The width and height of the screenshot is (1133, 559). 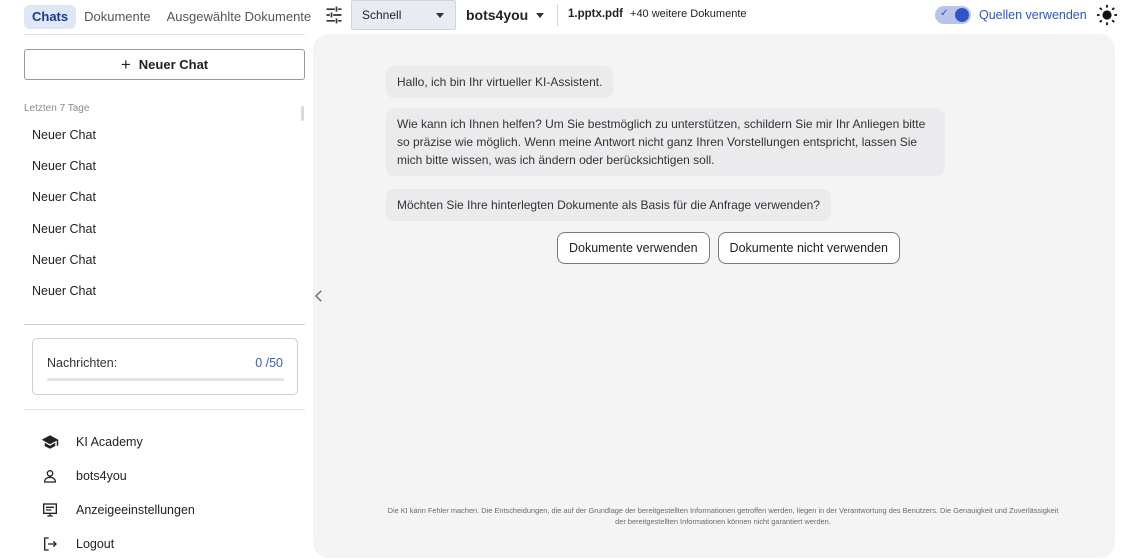 What do you see at coordinates (50, 510) in the screenshot?
I see `display-settings-icon` at bounding box center [50, 510].